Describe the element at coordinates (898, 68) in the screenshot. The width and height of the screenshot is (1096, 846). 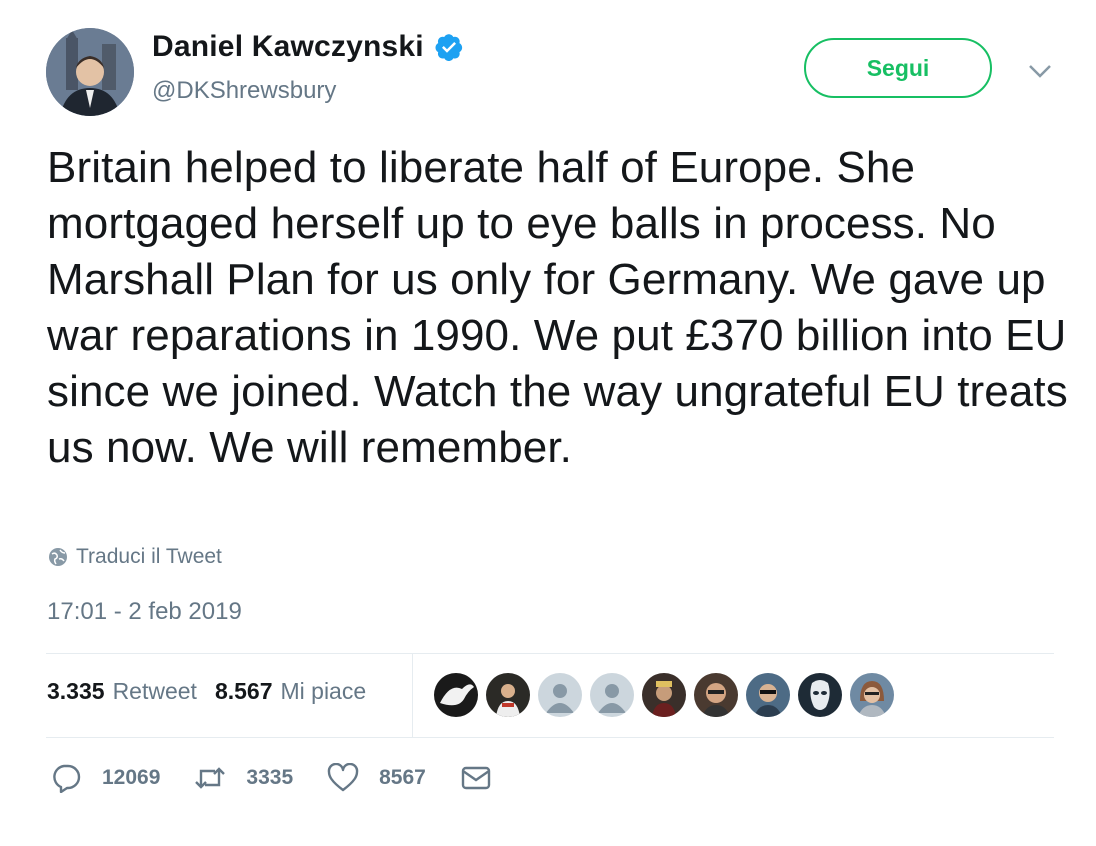
I see `follow-button: Segui` at that location.